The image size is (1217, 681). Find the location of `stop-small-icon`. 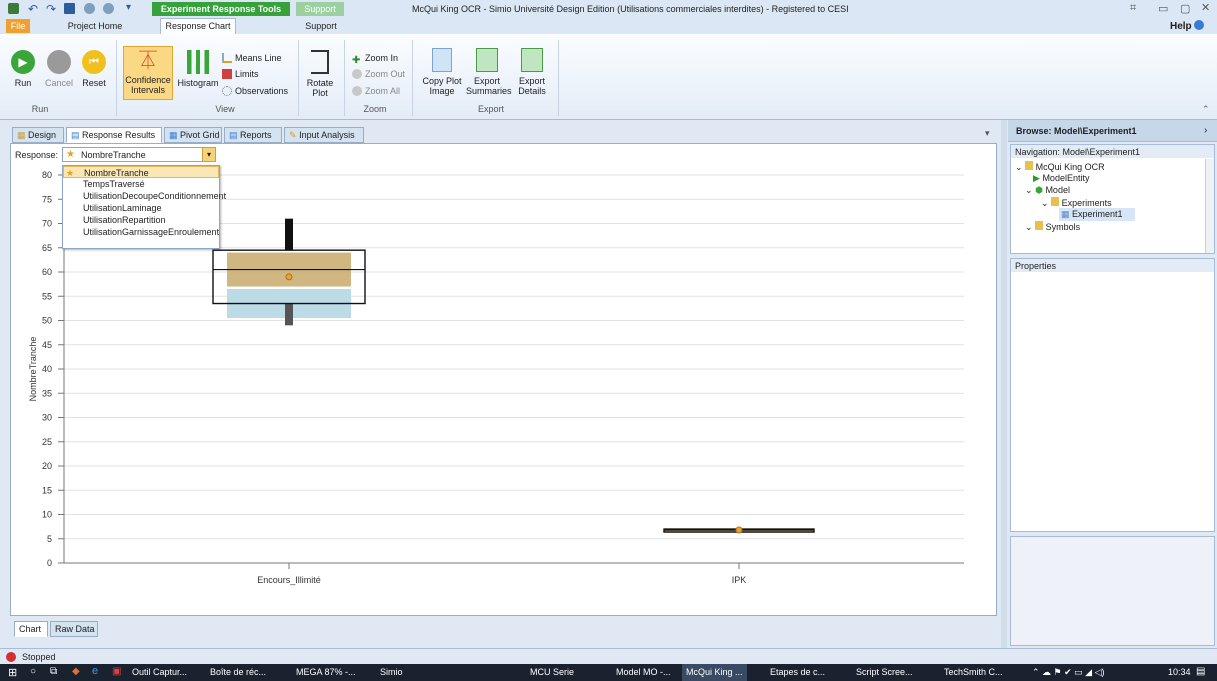

stop-small-icon is located at coordinates (108, 8).